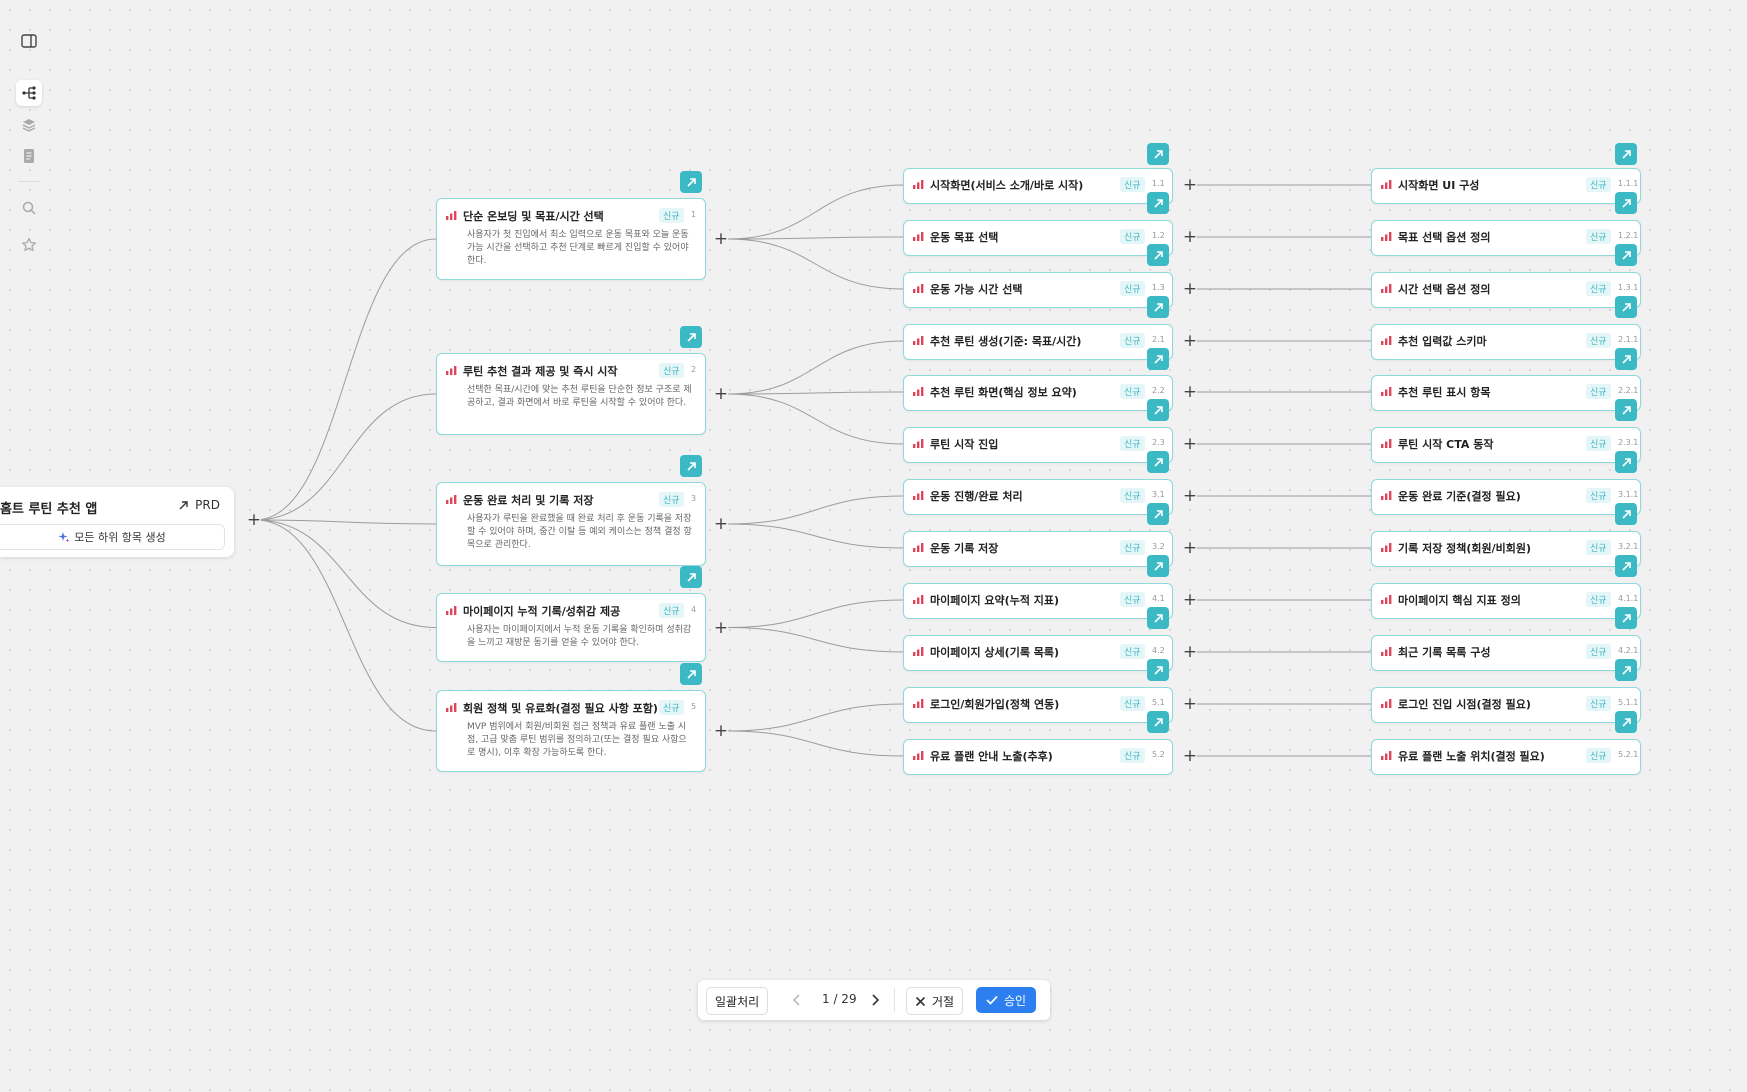 This screenshot has height=1092, width=1747. What do you see at coordinates (1038, 601) in the screenshot?
I see `feature-card: 마이페이지 요약(누적 지표) 신규 4.1` at bounding box center [1038, 601].